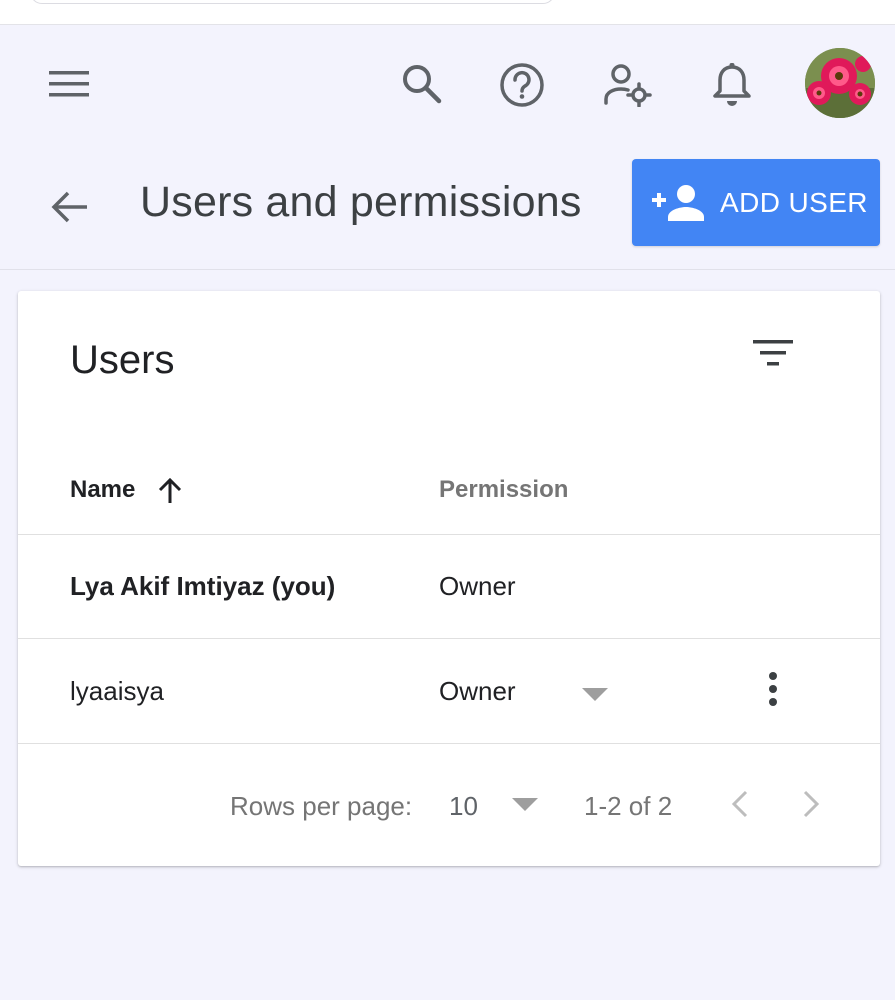 This screenshot has height=1000, width=895. What do you see at coordinates (773, 353) in the screenshot?
I see `filter-icon` at bounding box center [773, 353].